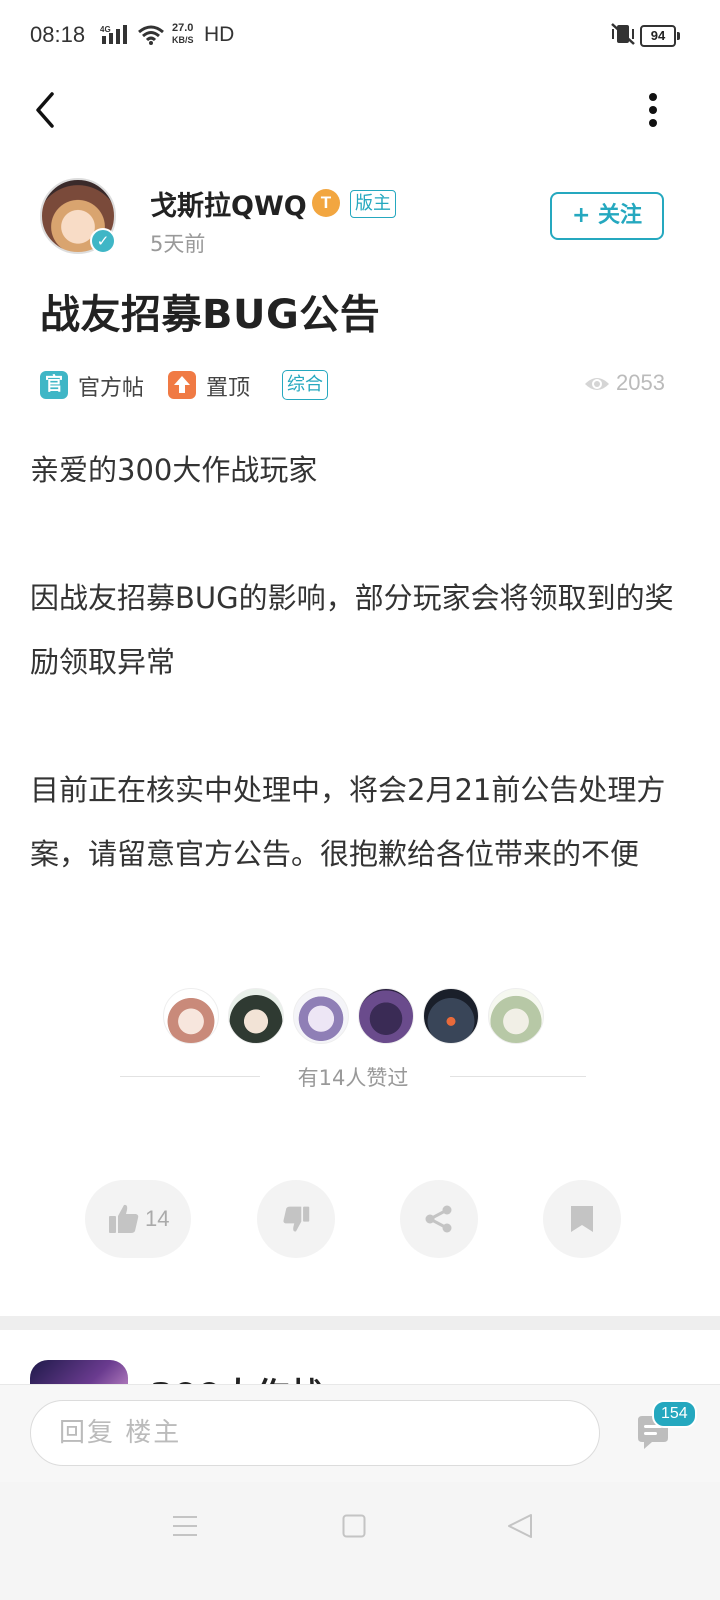 The width and height of the screenshot is (720, 1600). I want to click on verified-icon: ✓, so click(103, 241).